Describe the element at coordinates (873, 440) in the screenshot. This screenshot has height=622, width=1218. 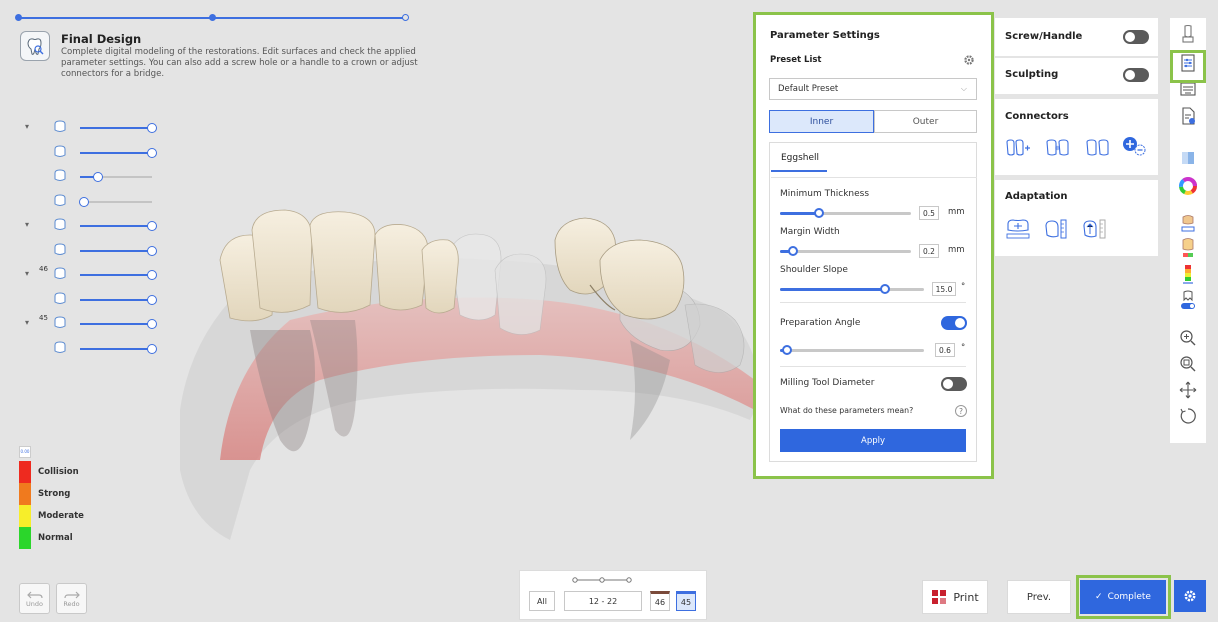
I see `apply-button: Apply` at that location.